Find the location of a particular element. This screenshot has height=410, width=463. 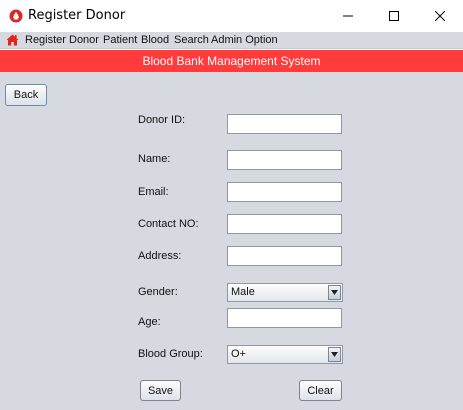

close-icon is located at coordinates (440, 16).